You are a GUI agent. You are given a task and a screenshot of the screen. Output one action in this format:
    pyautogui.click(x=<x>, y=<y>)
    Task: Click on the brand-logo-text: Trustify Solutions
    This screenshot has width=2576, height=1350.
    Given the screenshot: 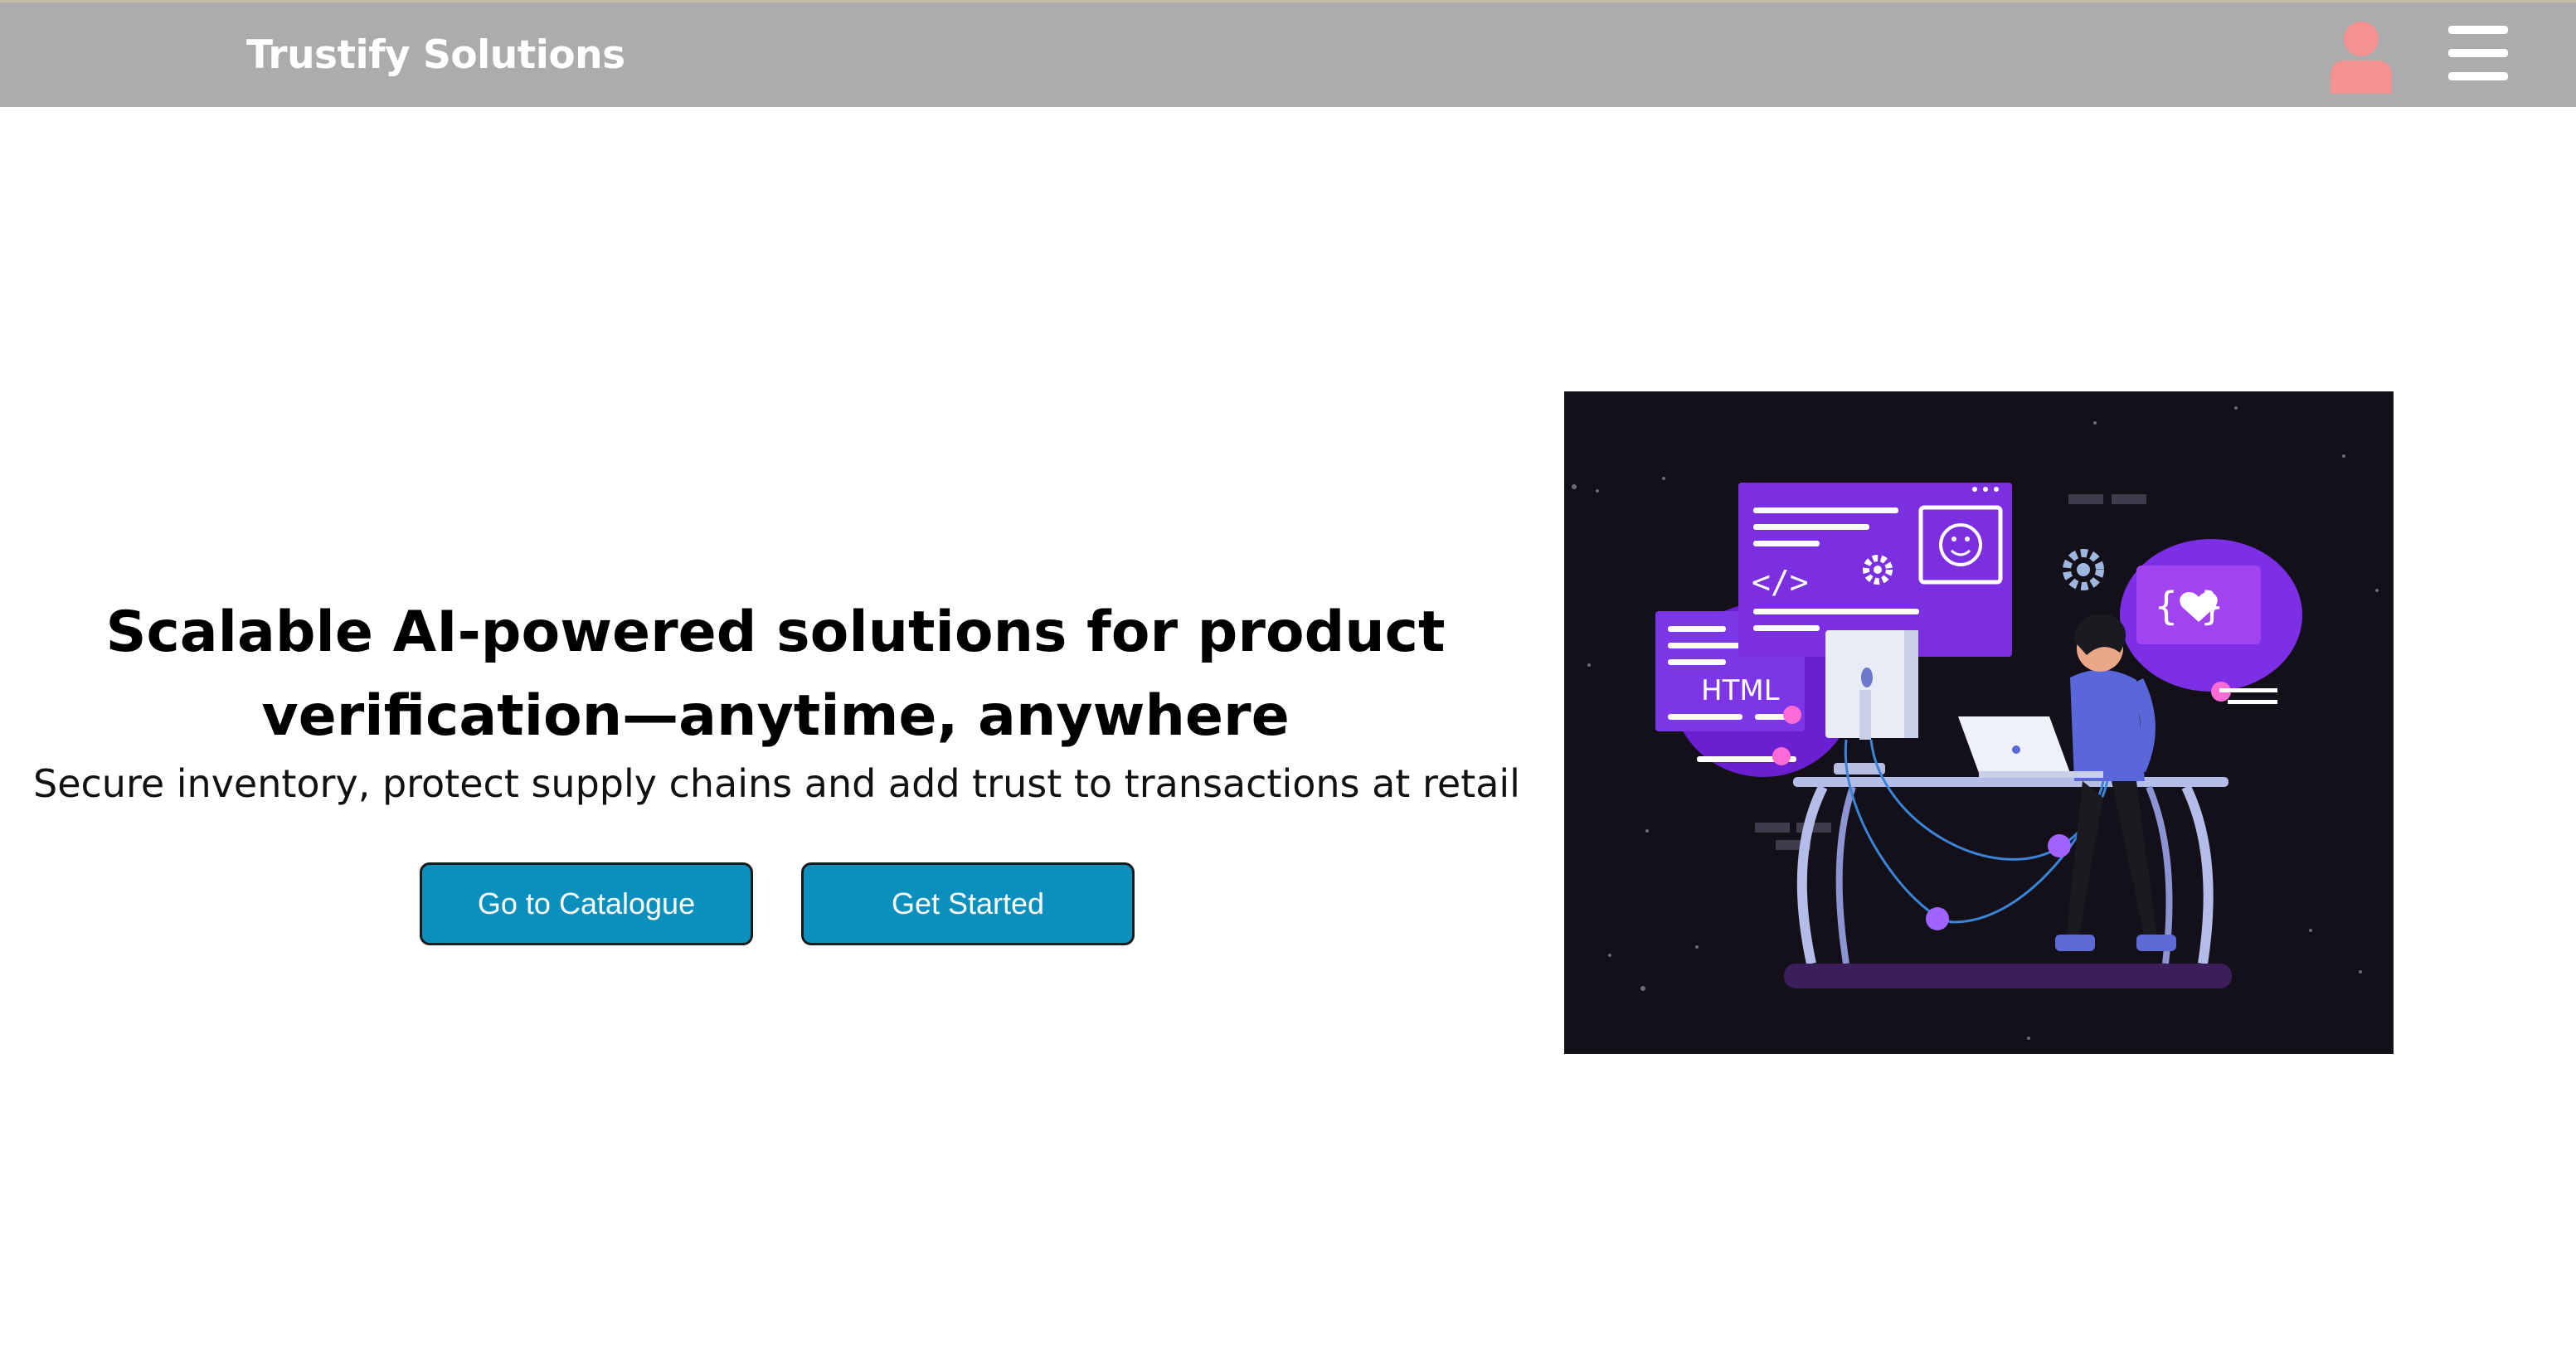 What is the action you would take?
    pyautogui.click(x=436, y=55)
    